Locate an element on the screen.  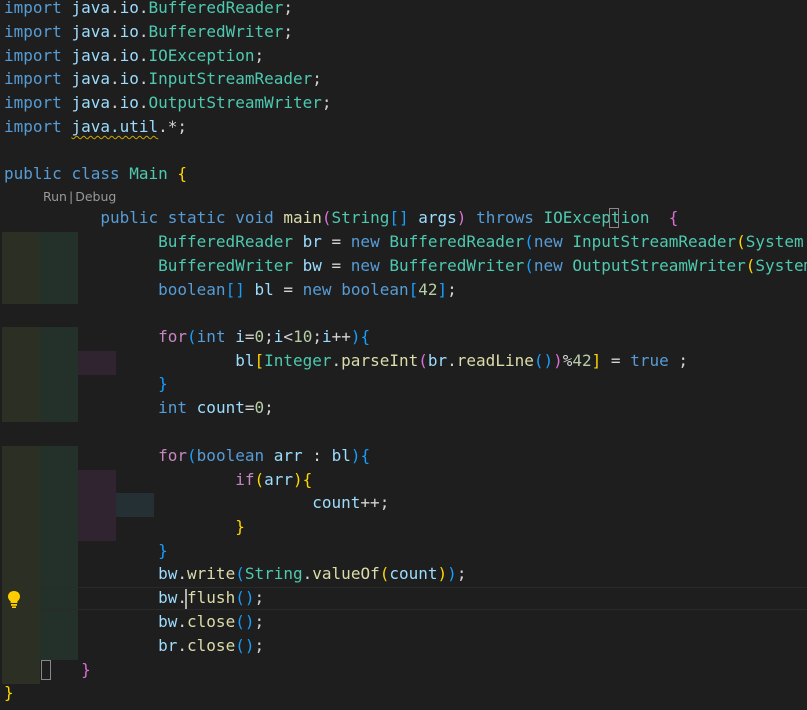
code-line: import java.io.OutputStreamWriter; is located at coordinates (403, 103).